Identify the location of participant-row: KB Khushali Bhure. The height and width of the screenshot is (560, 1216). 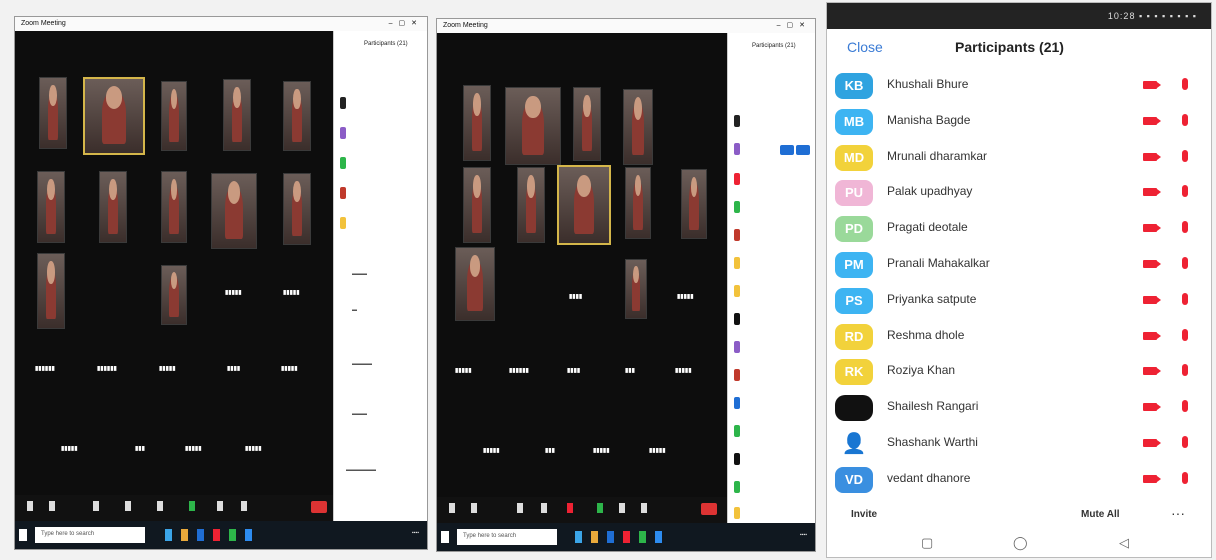
(1019, 87).